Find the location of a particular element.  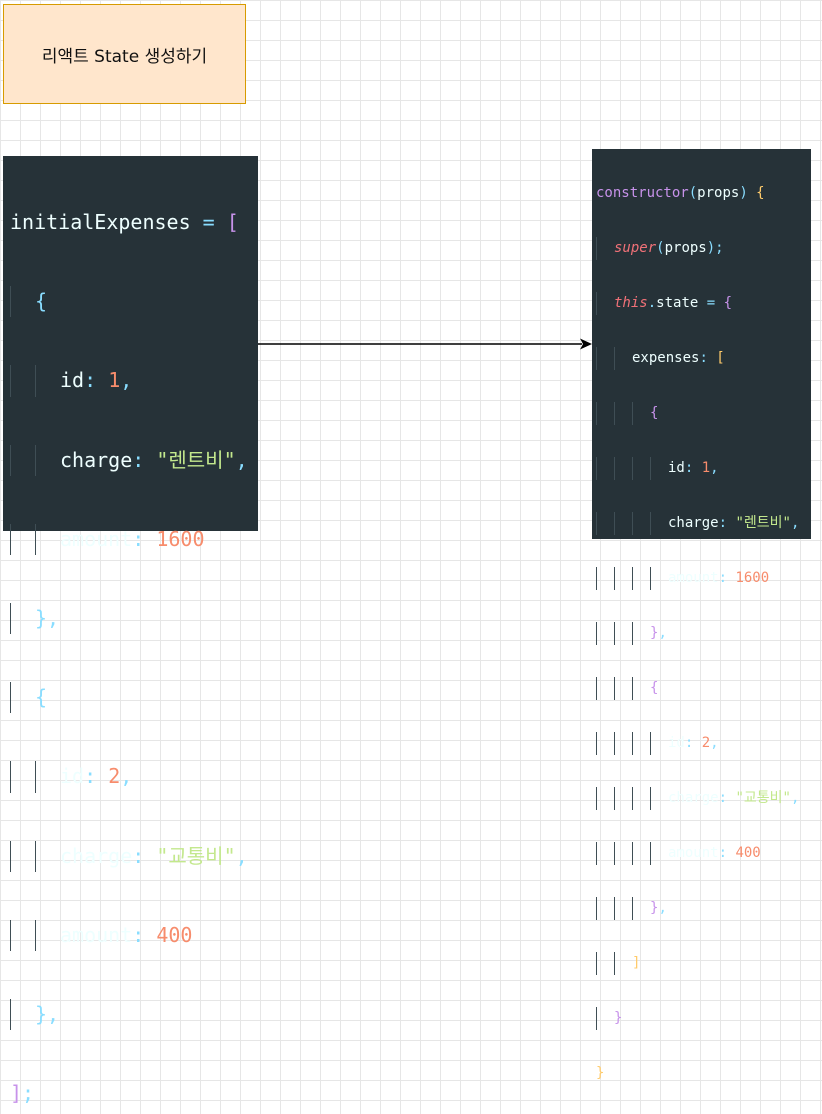

code-line: ] is located at coordinates (703, 963).